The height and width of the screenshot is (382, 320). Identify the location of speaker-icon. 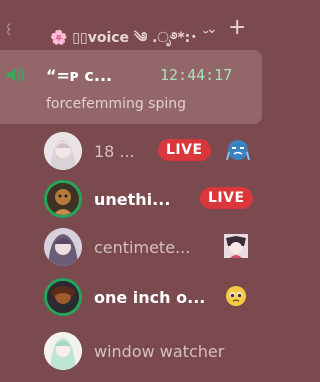
(15, 75).